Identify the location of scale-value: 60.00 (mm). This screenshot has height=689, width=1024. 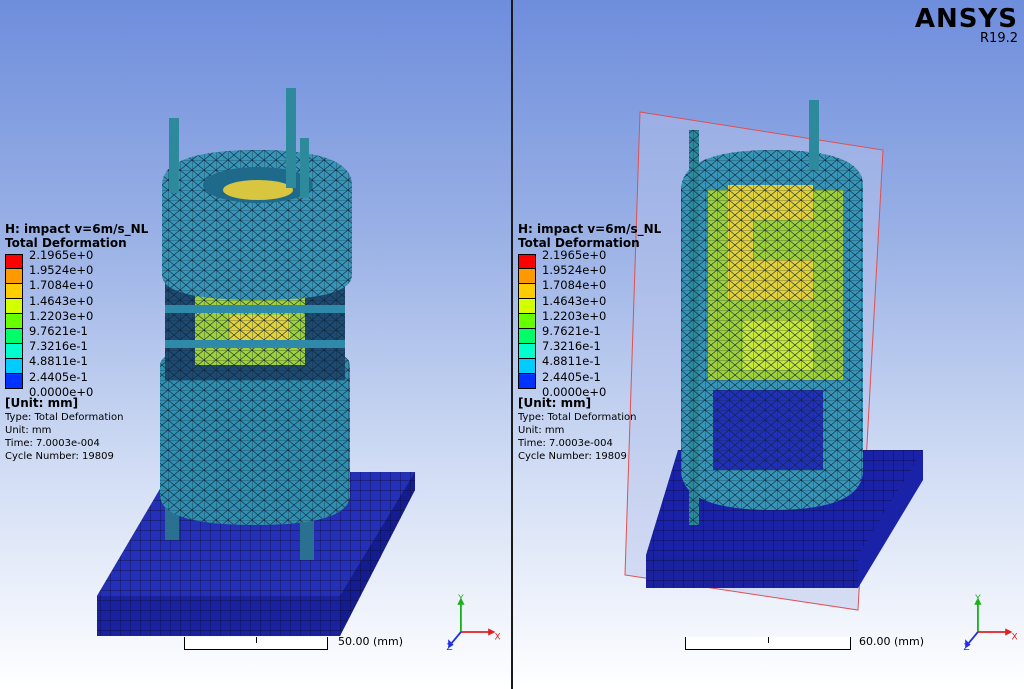
(892, 641).